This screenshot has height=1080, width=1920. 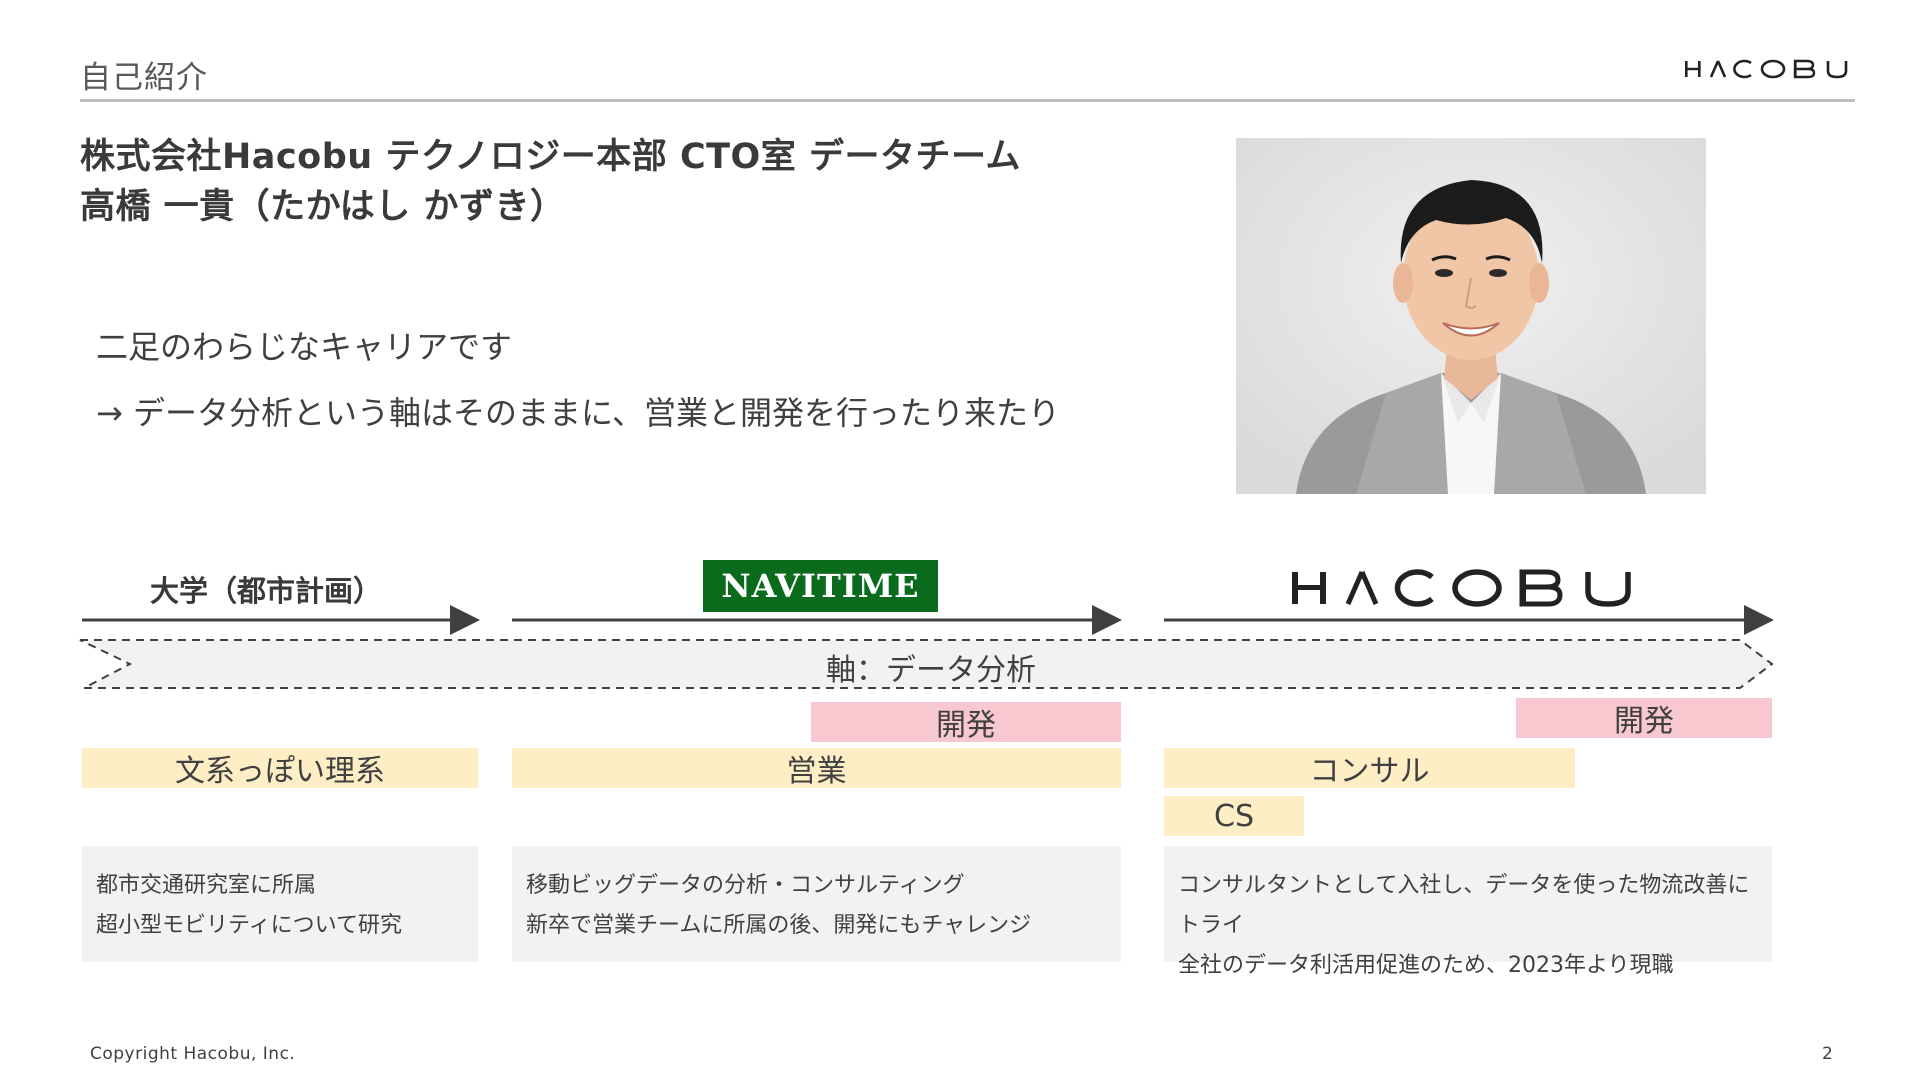 What do you see at coordinates (820, 586) in the screenshot?
I see `navitime-logo: NAVITIME` at bounding box center [820, 586].